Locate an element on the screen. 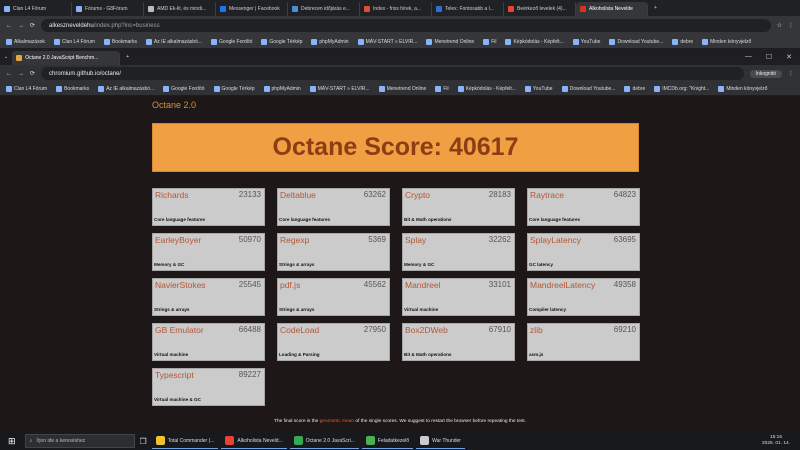 Image resolution: width=800 pixels, height=450 pixels. benchmark-card: Raytrace 64823 Core language features is located at coordinates (583, 207).